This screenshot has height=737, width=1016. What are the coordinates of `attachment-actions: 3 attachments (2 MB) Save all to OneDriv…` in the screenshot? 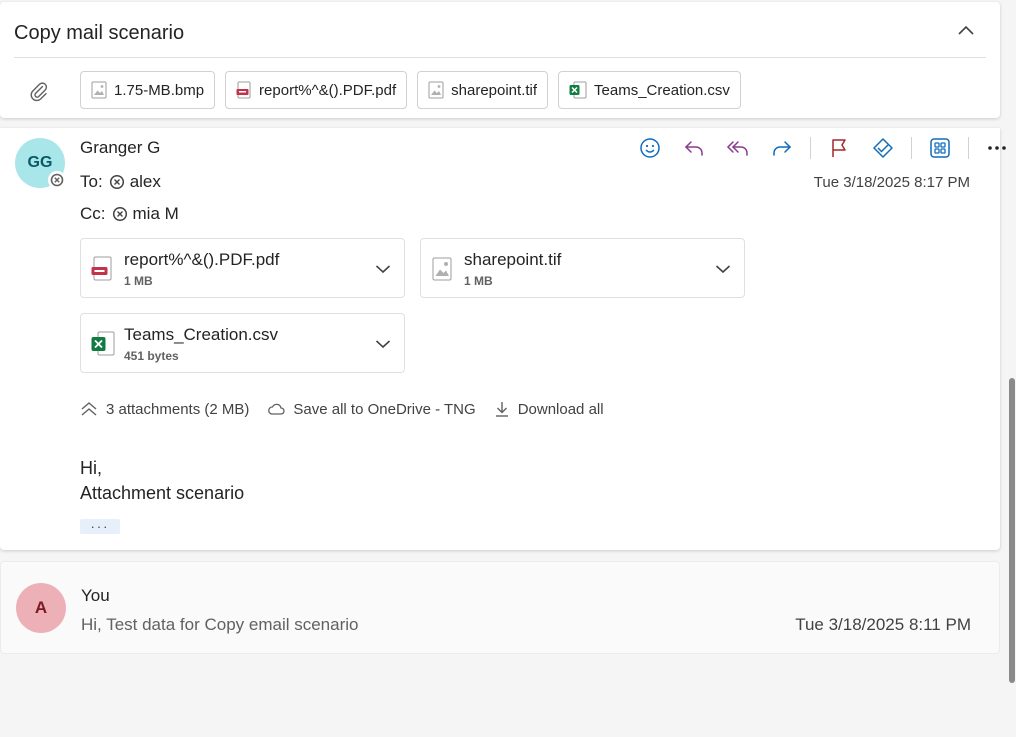 It's located at (351, 409).